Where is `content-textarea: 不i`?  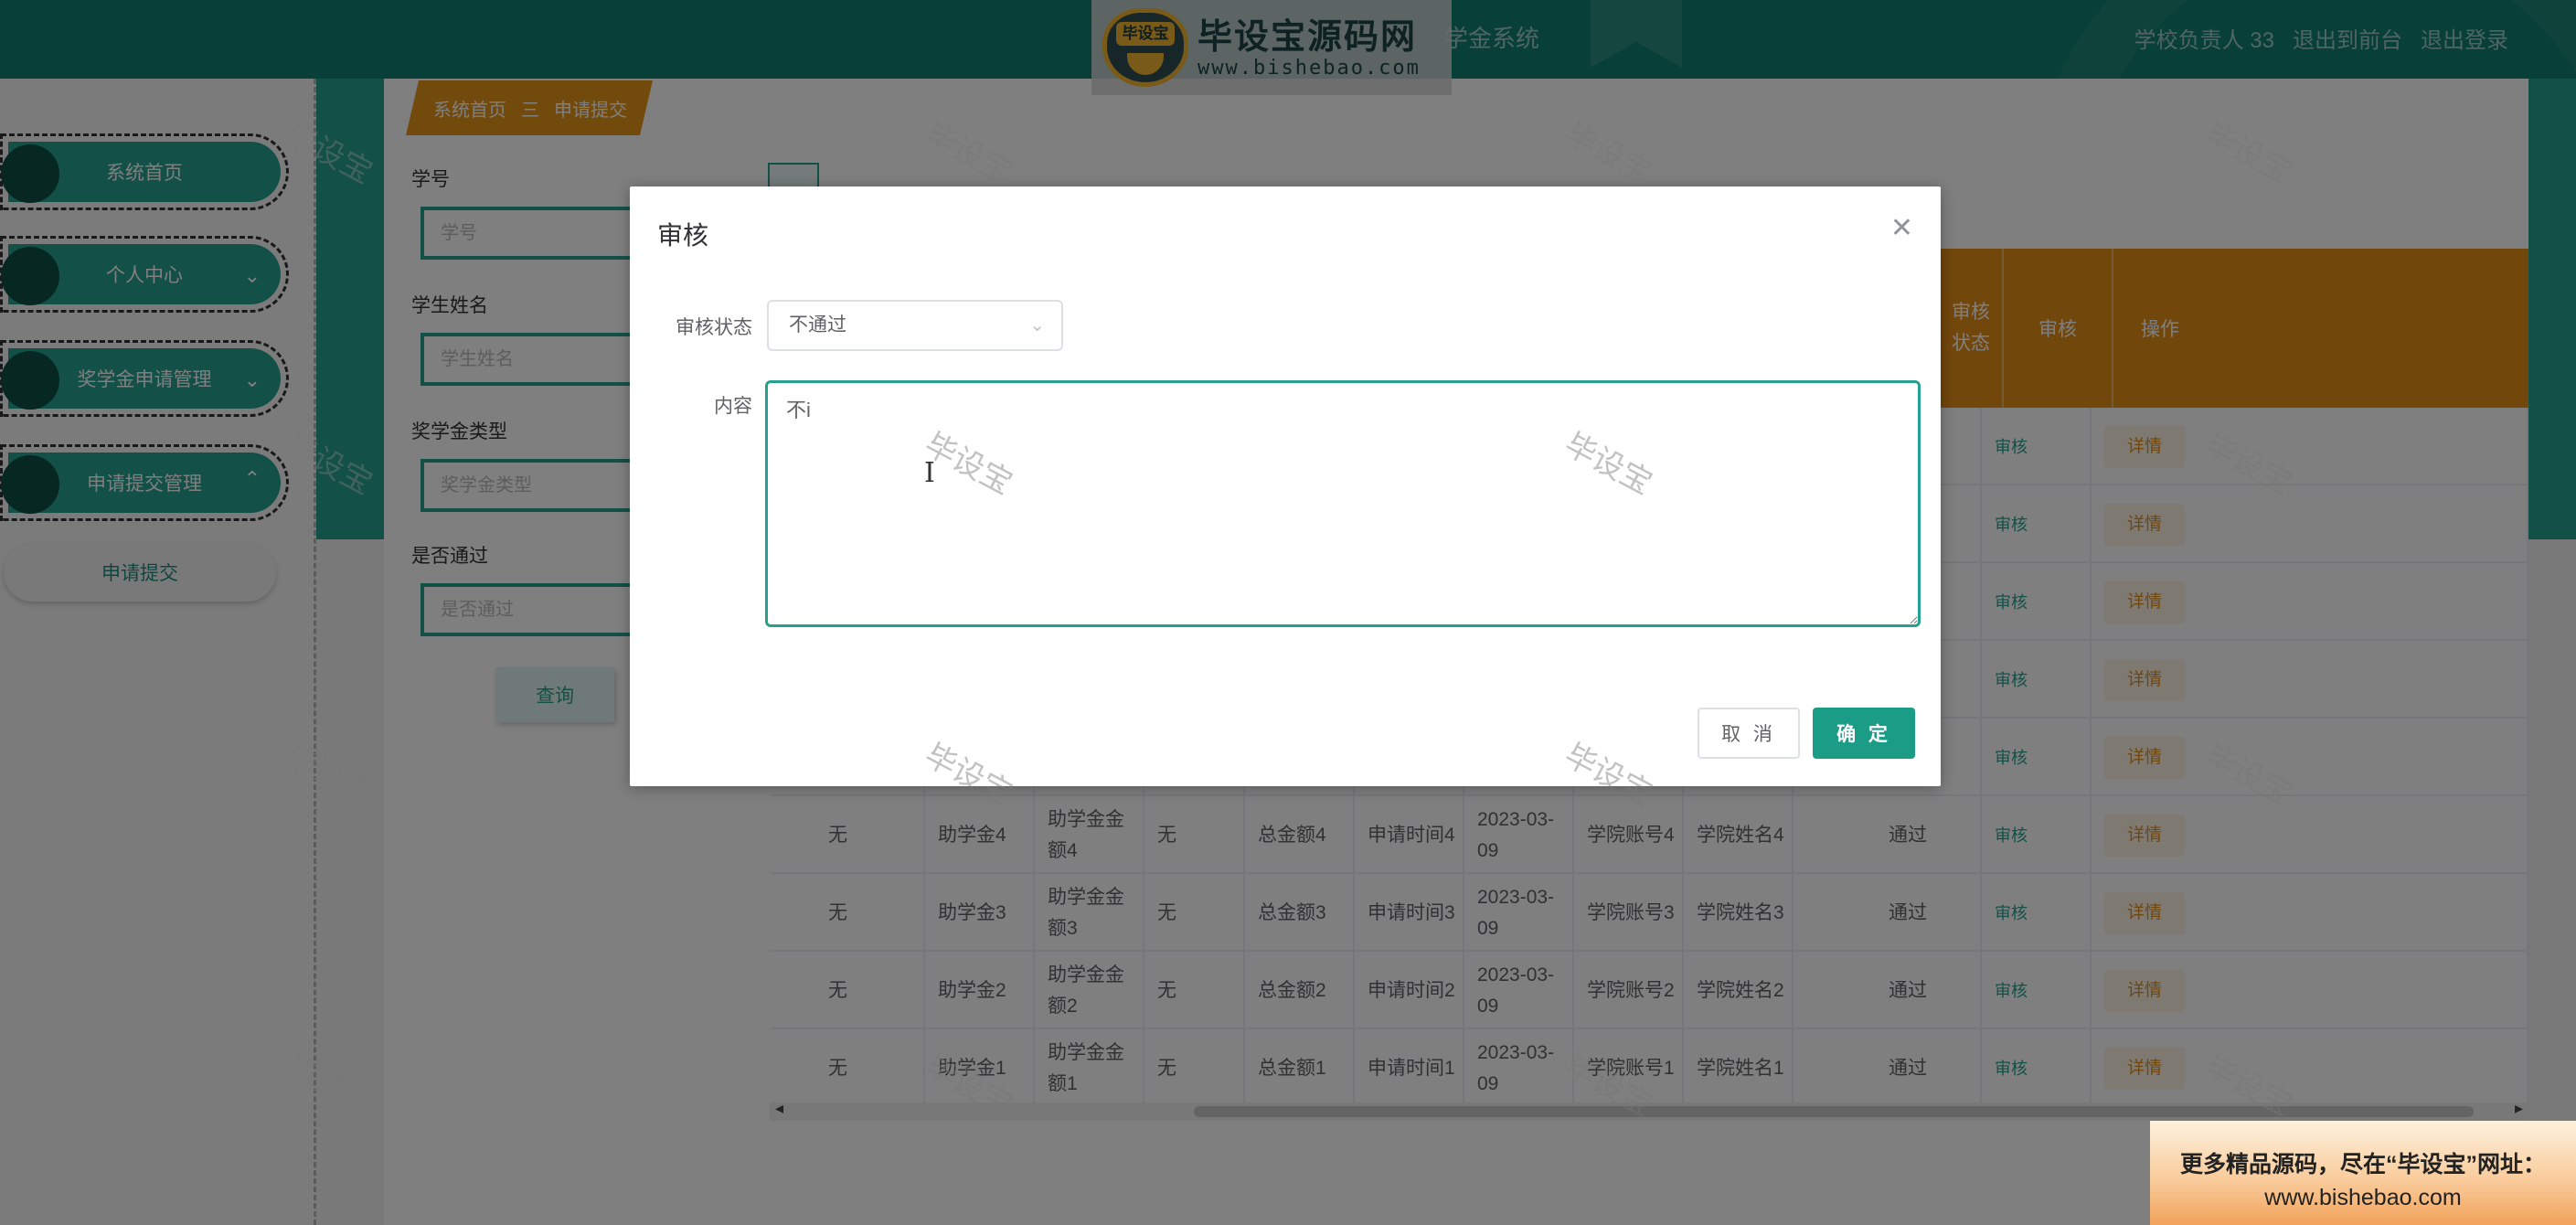
content-textarea: 不i is located at coordinates (1343, 503).